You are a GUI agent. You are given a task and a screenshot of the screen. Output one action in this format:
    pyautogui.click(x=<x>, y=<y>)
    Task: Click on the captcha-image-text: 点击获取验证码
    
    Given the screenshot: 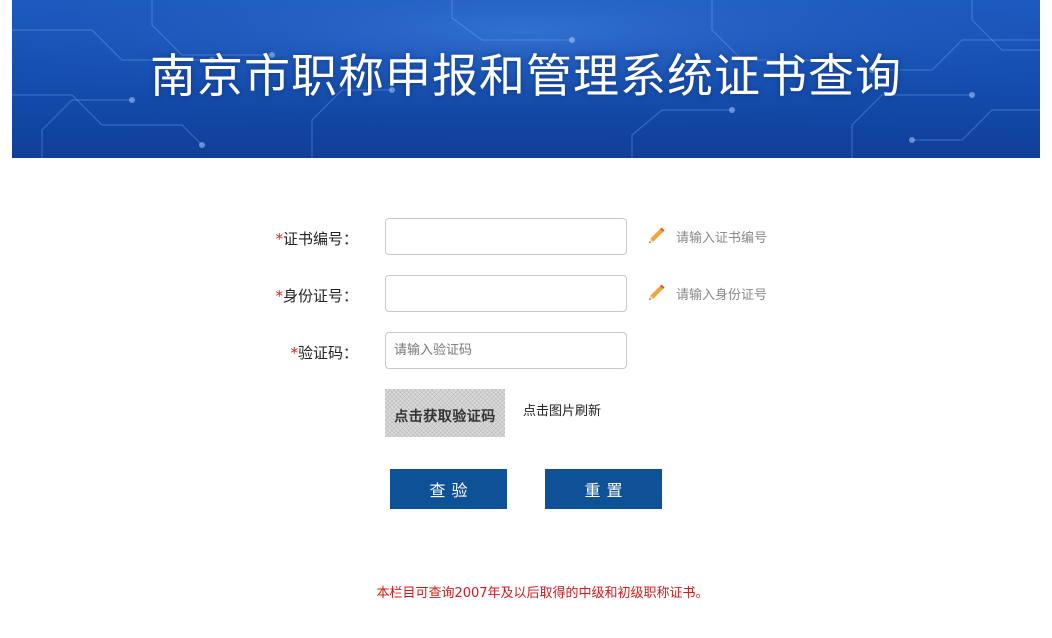 What is the action you would take?
    pyautogui.click(x=445, y=417)
    